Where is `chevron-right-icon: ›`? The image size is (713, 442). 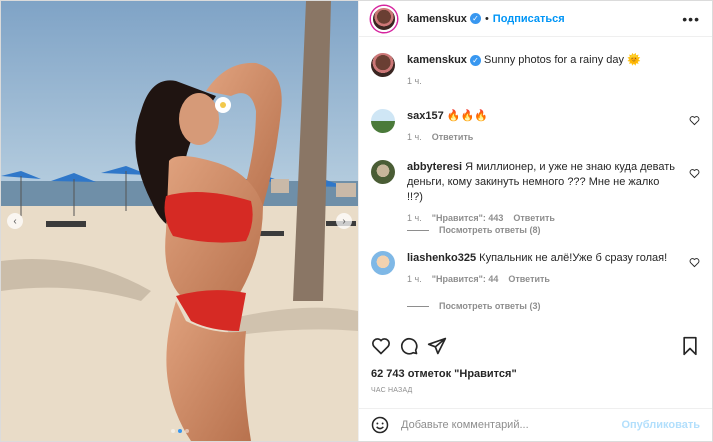 chevron-right-icon: › is located at coordinates (344, 221).